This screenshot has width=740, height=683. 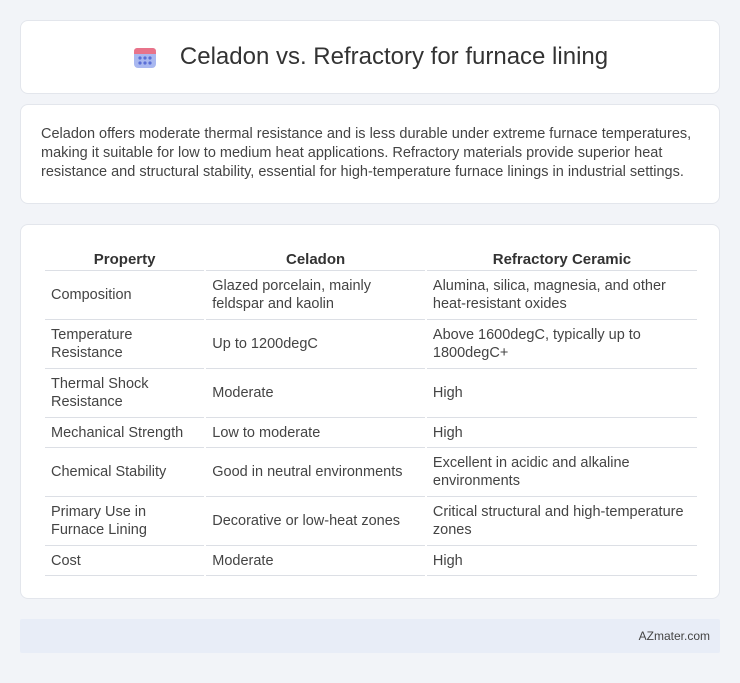 I want to click on table-row: Mechanical Strength Low to moderate High, so click(x=371, y=433).